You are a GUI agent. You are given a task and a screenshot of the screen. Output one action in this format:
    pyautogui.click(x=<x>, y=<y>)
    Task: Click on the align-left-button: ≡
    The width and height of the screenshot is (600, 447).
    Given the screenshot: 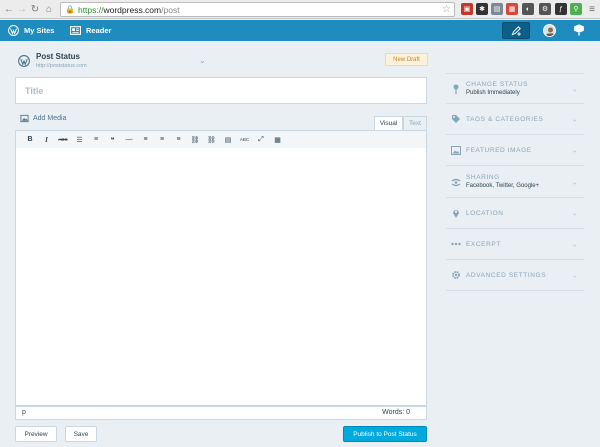 What is the action you would take?
    pyautogui.click(x=146, y=140)
    